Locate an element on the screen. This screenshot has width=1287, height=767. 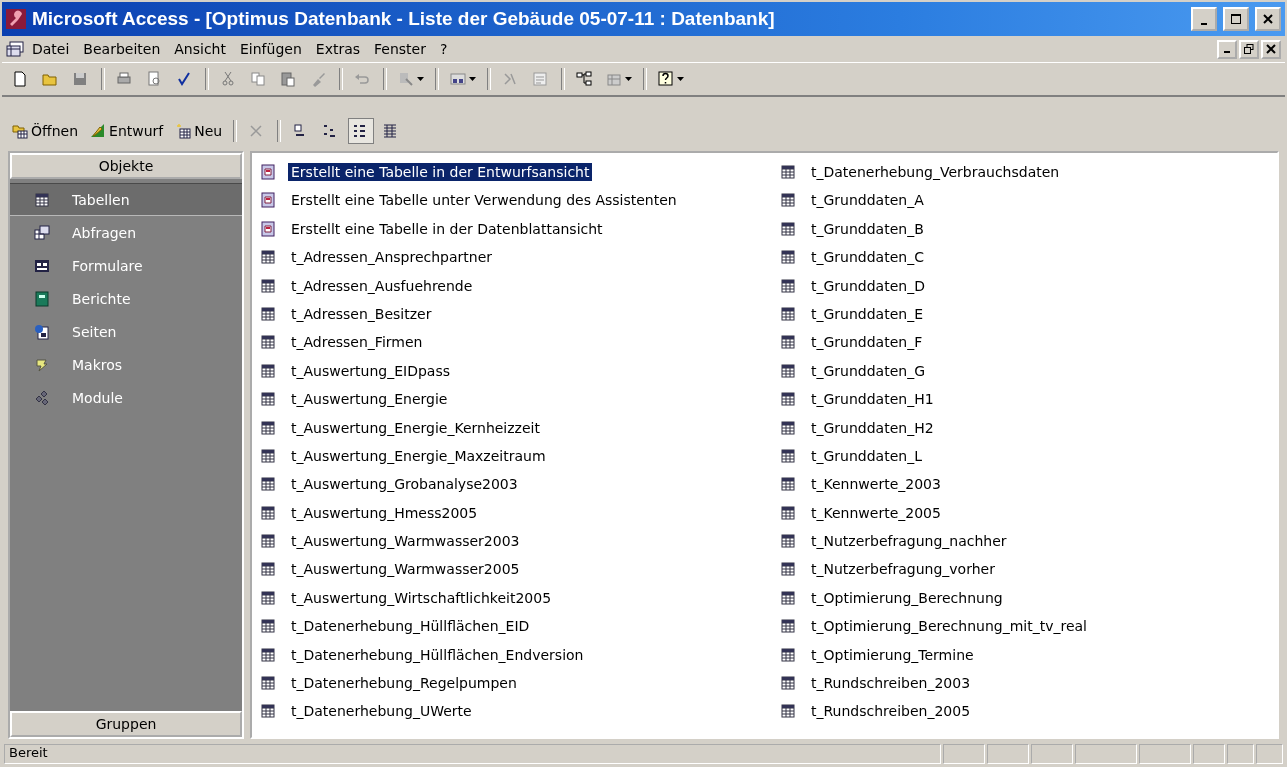
object-type-item: Berichte is located at coordinates (126, 298).